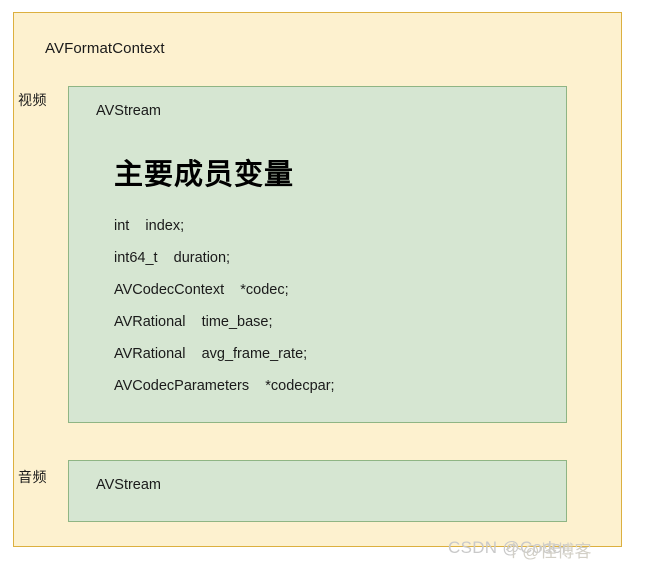  I want to click on avstream-box-audio: AVStream, so click(317, 491).